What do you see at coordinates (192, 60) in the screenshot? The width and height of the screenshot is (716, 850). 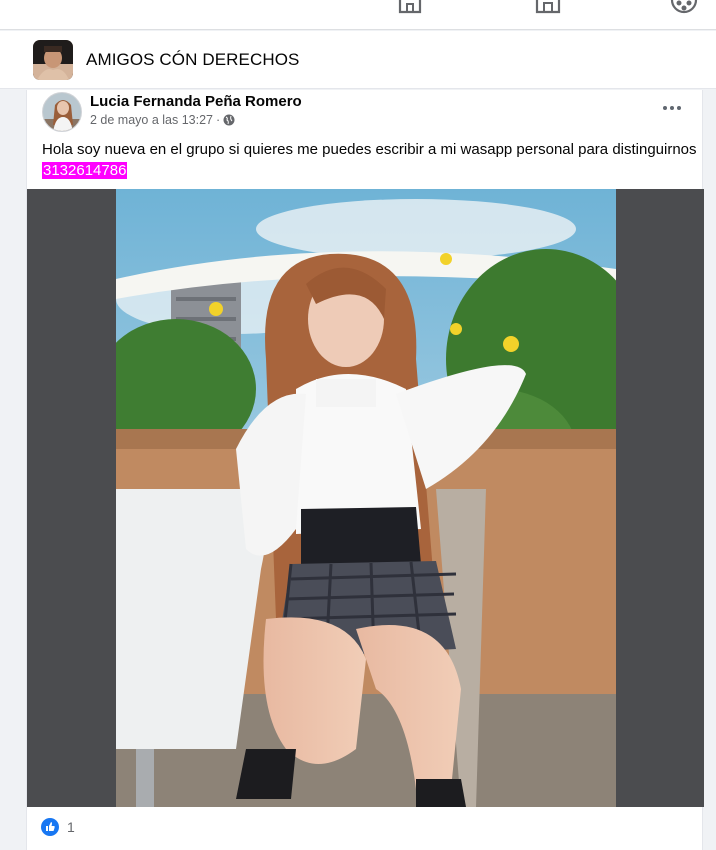 I see `group-name: AMIGOS CÓN DERECHOS` at bounding box center [192, 60].